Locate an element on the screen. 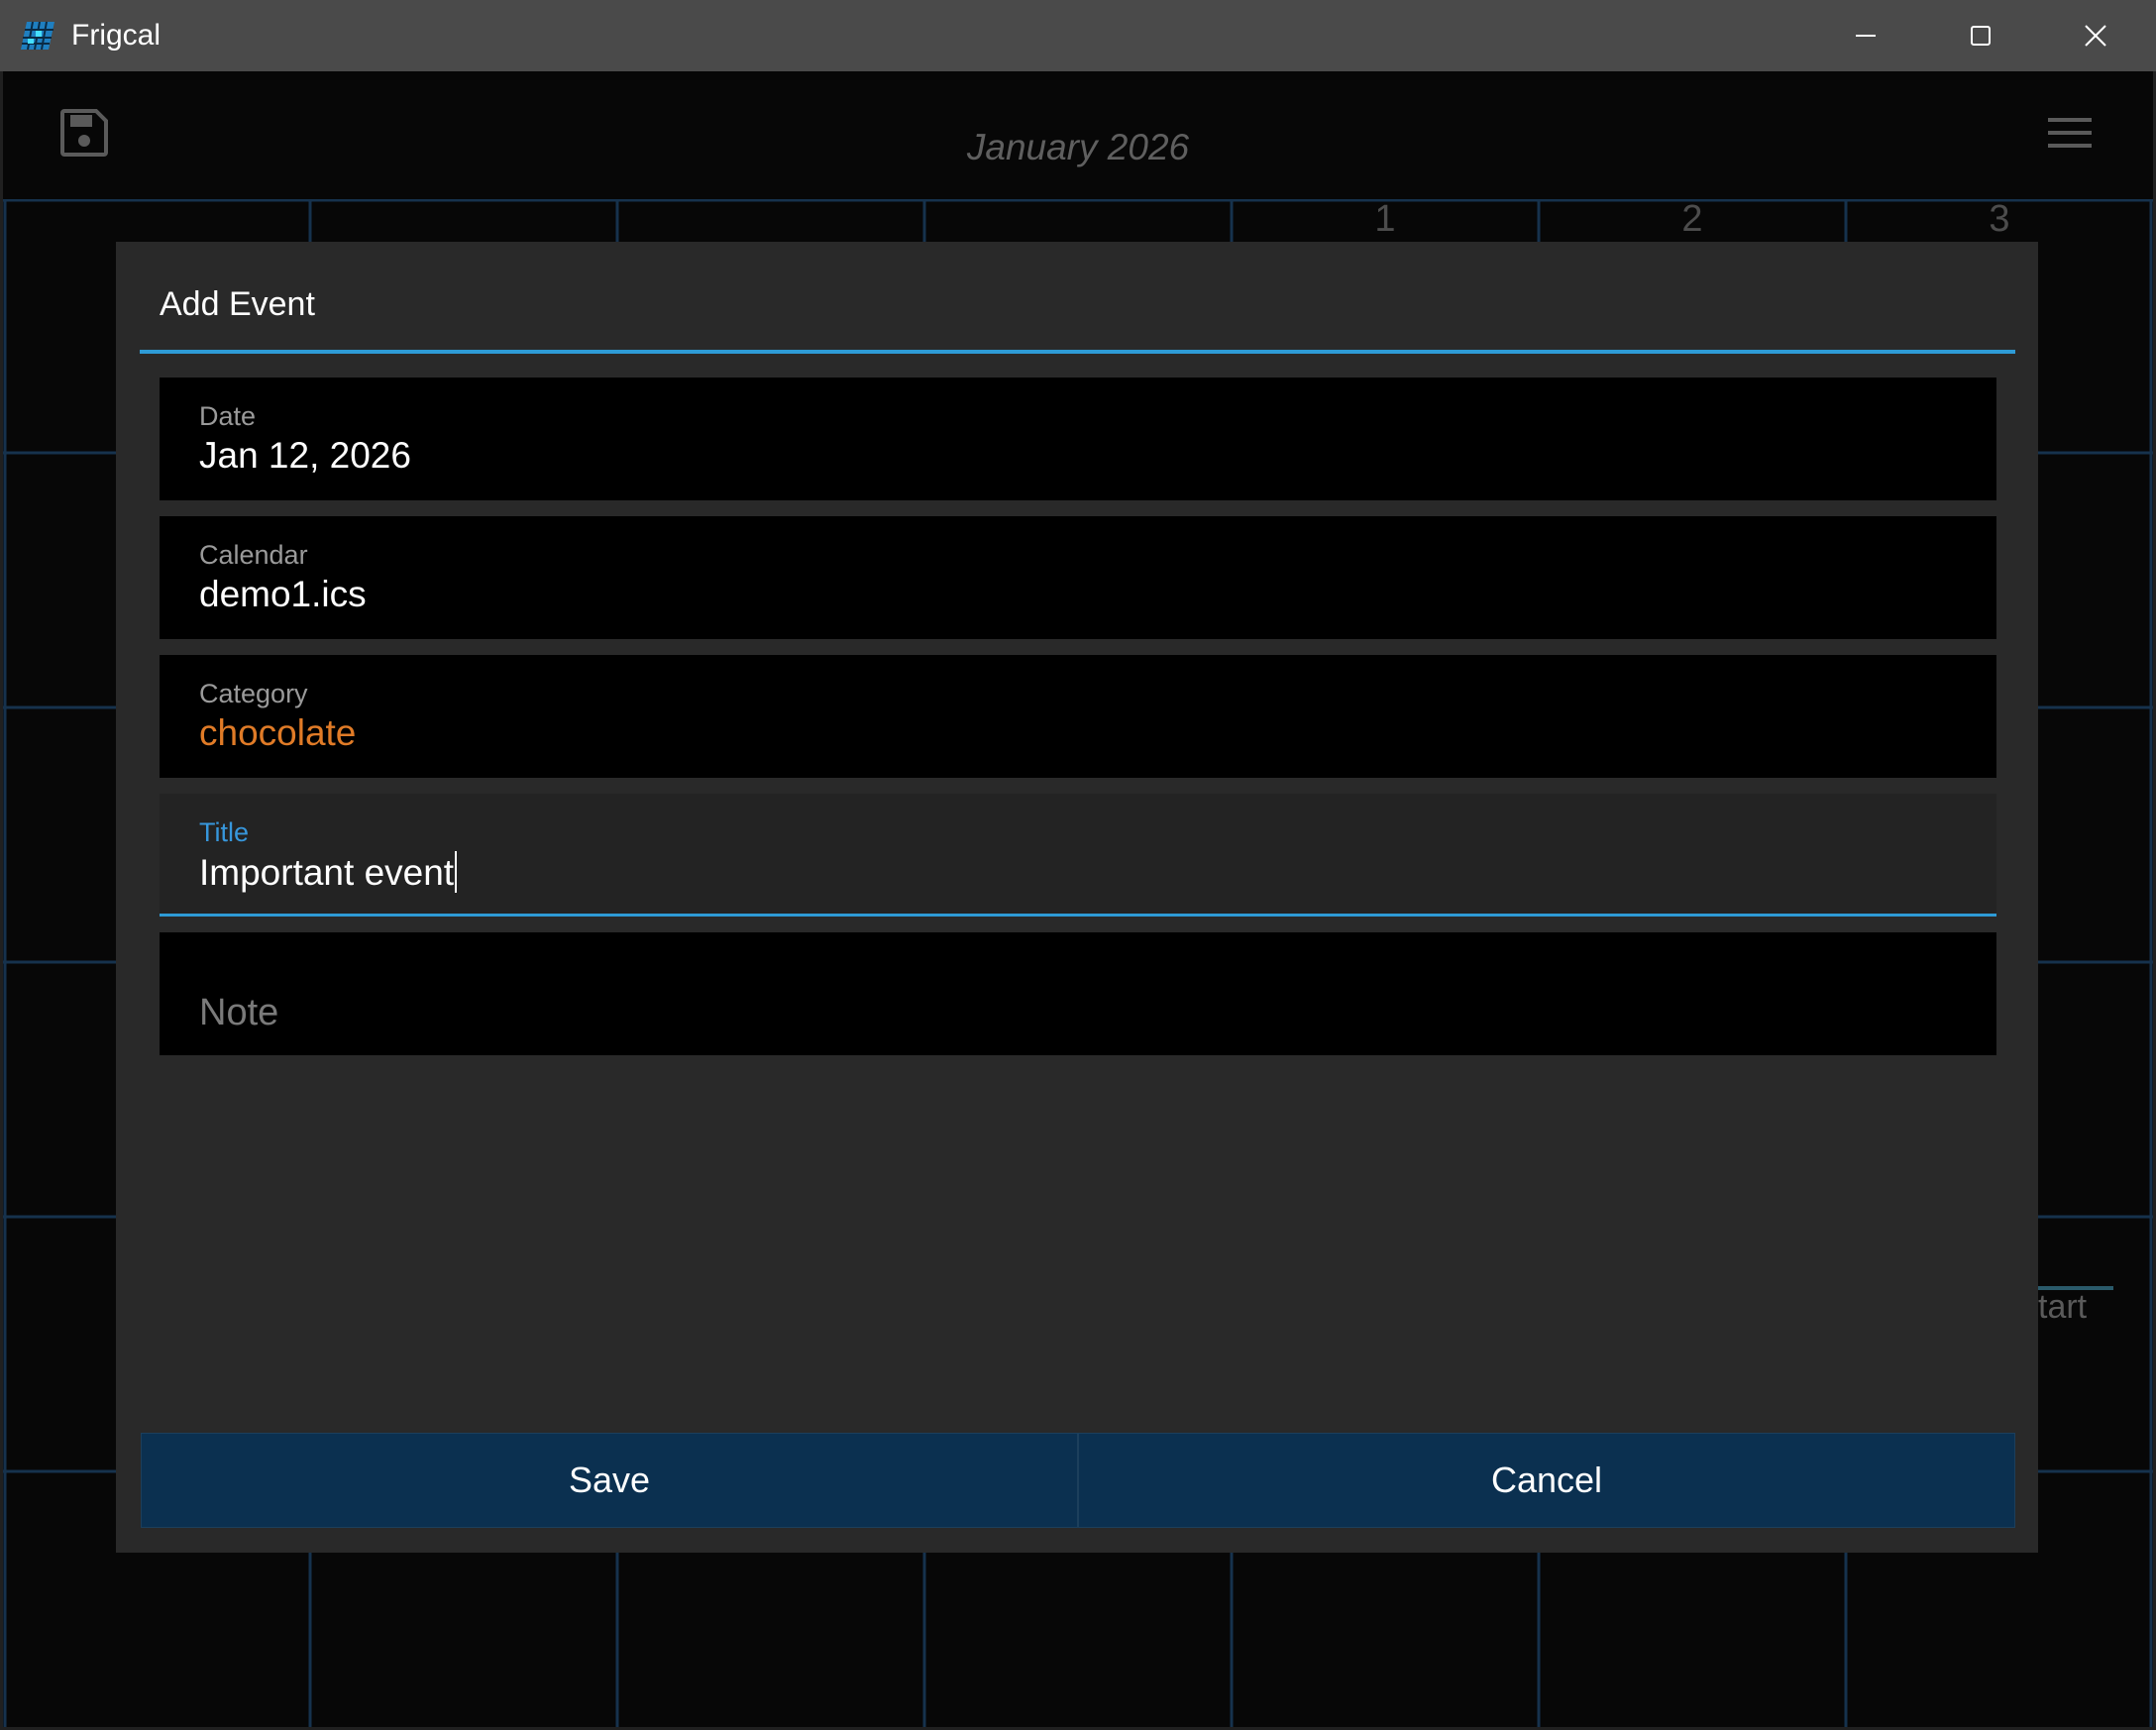 Image resolution: width=2156 pixels, height=1730 pixels. month-title: January 2026 is located at coordinates (1078, 147).